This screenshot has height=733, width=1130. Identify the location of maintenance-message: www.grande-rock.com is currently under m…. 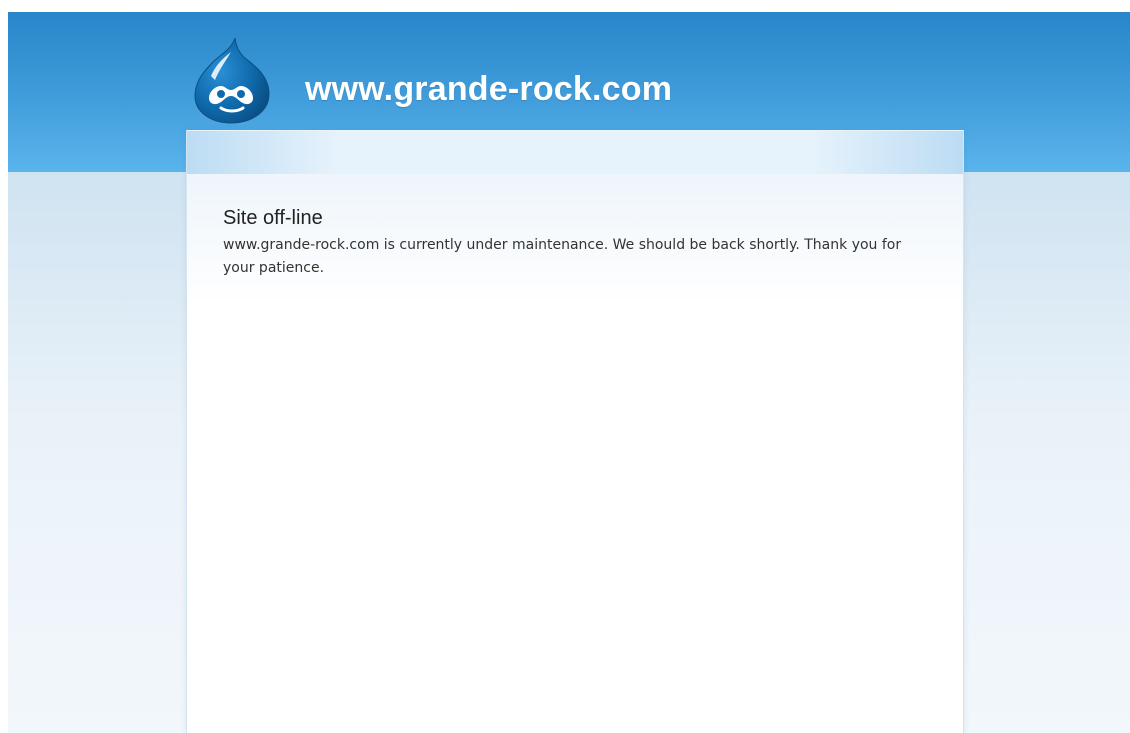
(562, 256).